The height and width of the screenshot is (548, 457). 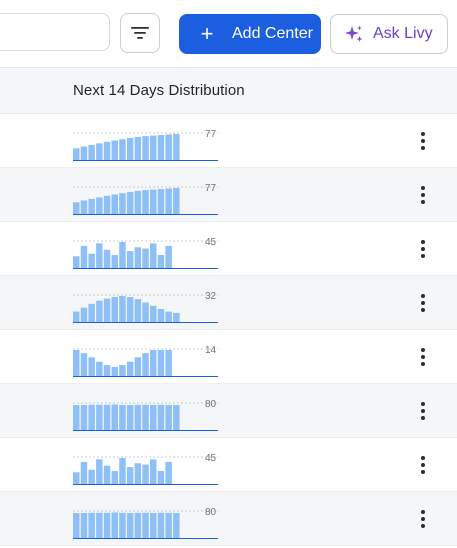 I want to click on ask-livy-button: Ask Livy, so click(x=389, y=34).